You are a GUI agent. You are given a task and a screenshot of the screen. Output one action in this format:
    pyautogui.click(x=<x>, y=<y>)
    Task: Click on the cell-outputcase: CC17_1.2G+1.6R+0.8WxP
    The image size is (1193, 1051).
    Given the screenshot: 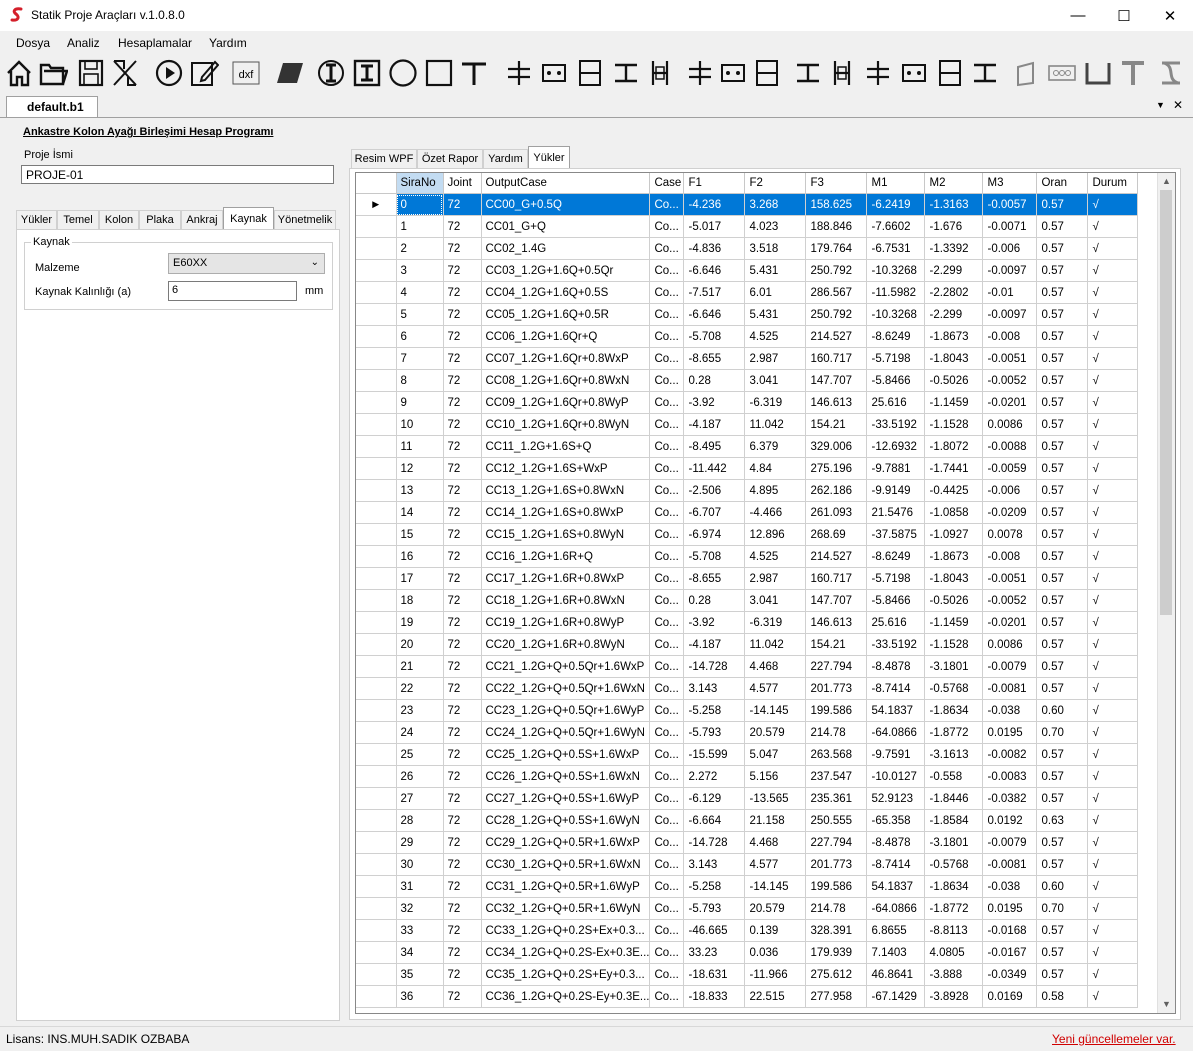 What is the action you would take?
    pyautogui.click(x=566, y=578)
    